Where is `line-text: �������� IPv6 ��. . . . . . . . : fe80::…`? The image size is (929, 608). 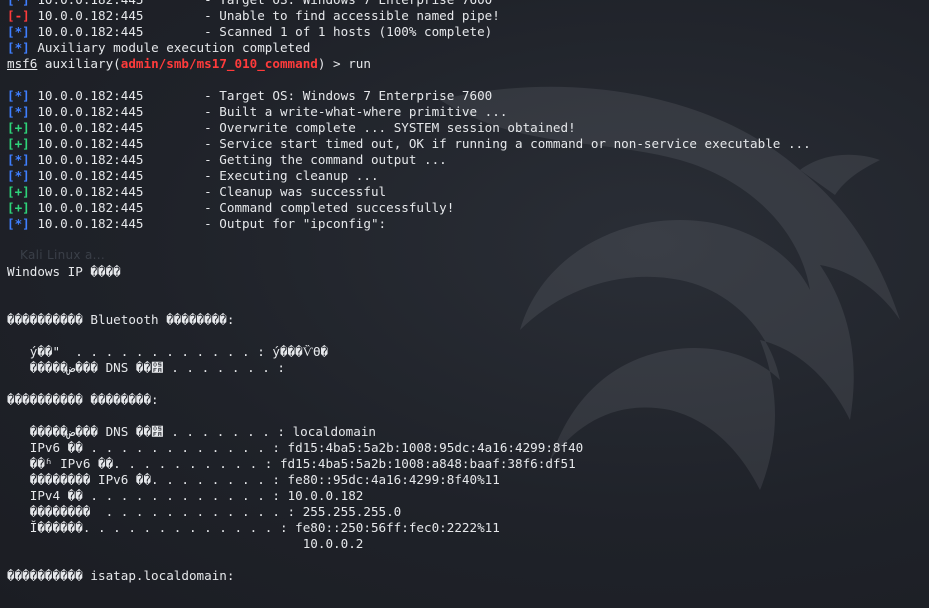
line-text: �������� IPv6 ��. . . . . . . . : fe80::… is located at coordinates (253, 479).